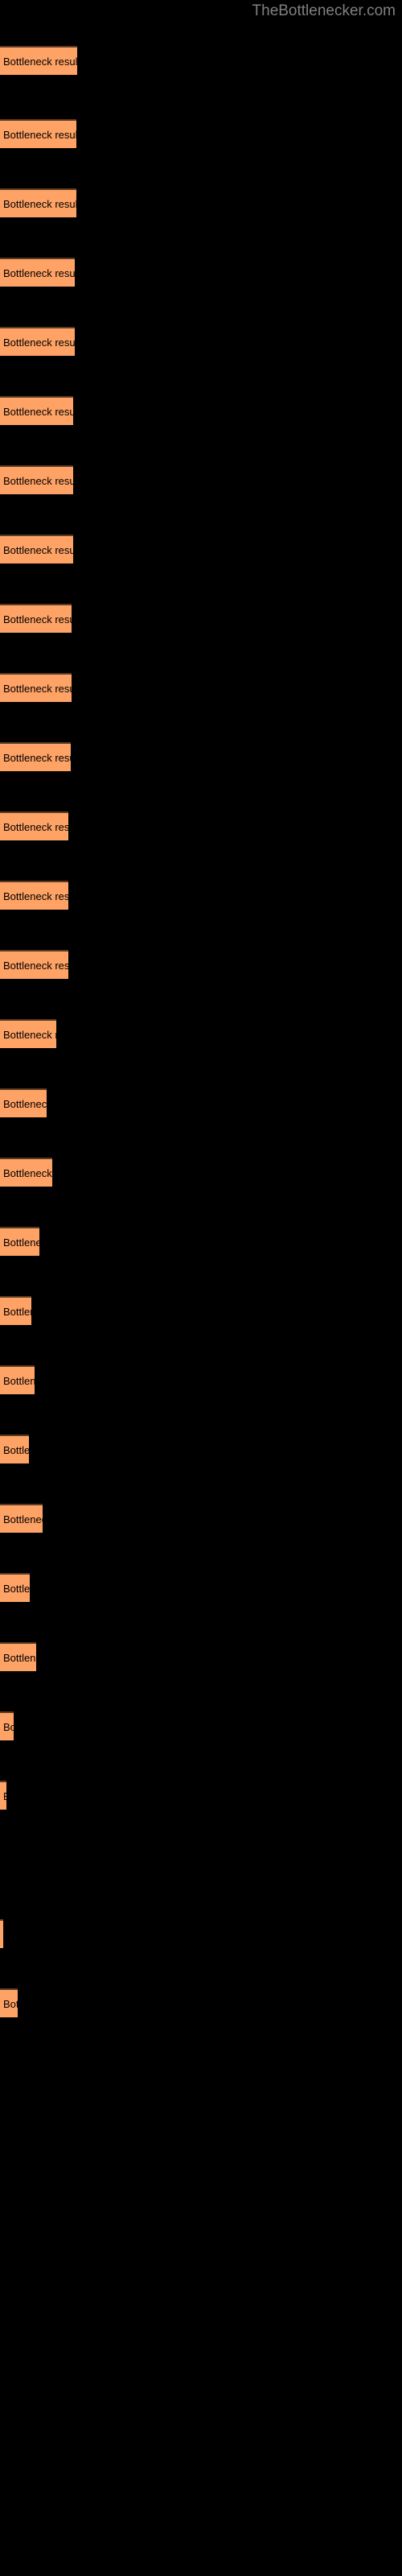  I want to click on bar-5: Bottleneck result, so click(37, 341).